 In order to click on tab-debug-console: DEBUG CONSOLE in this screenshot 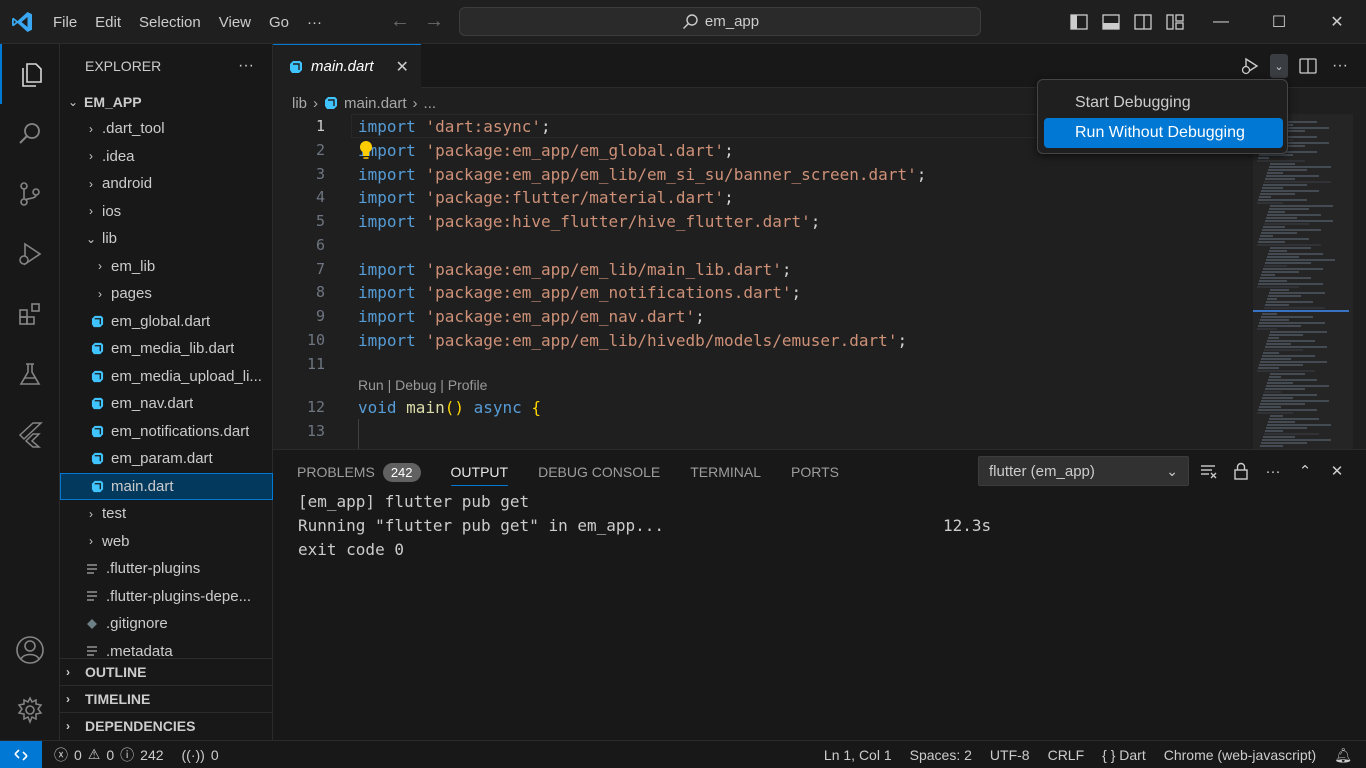, I will do `click(599, 472)`.